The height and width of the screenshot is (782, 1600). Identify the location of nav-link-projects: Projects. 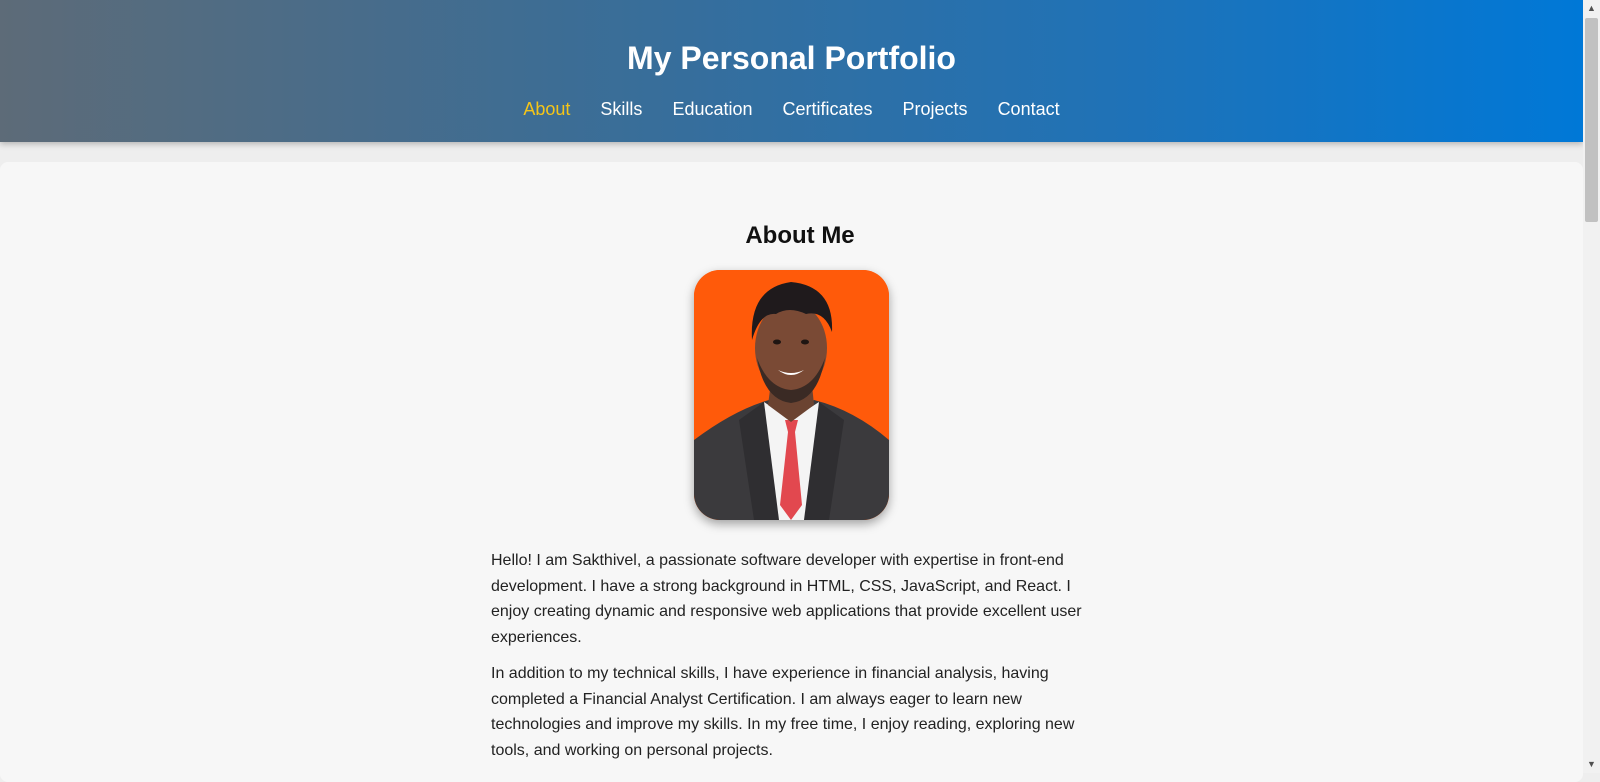
(935, 109).